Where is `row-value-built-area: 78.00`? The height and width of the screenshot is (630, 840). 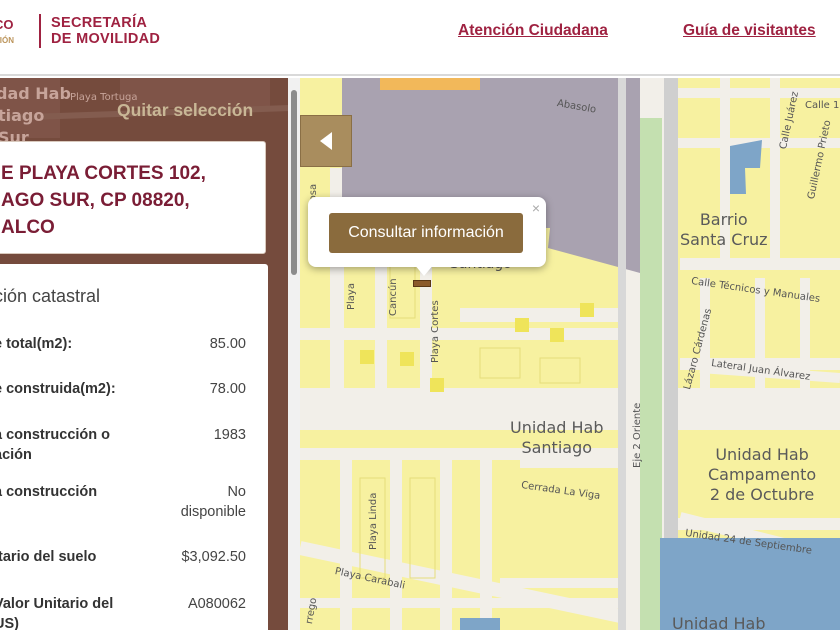 row-value-built-area: 78.00 is located at coordinates (227, 389).